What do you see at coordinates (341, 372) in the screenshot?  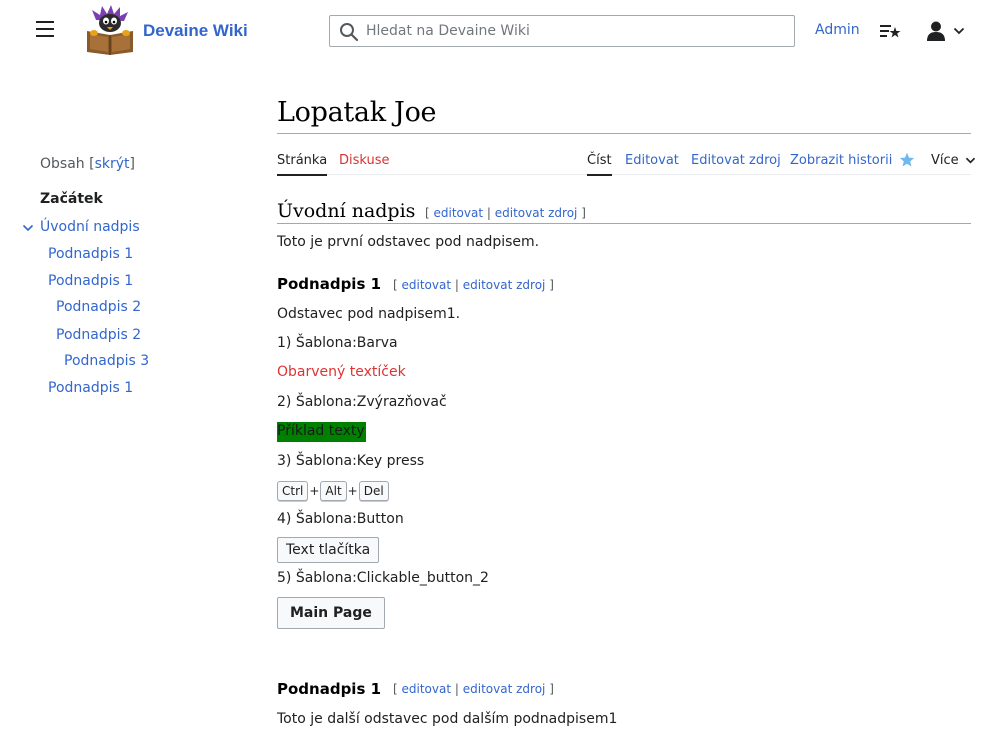 I see `colored-text: Obarvený textíček` at bounding box center [341, 372].